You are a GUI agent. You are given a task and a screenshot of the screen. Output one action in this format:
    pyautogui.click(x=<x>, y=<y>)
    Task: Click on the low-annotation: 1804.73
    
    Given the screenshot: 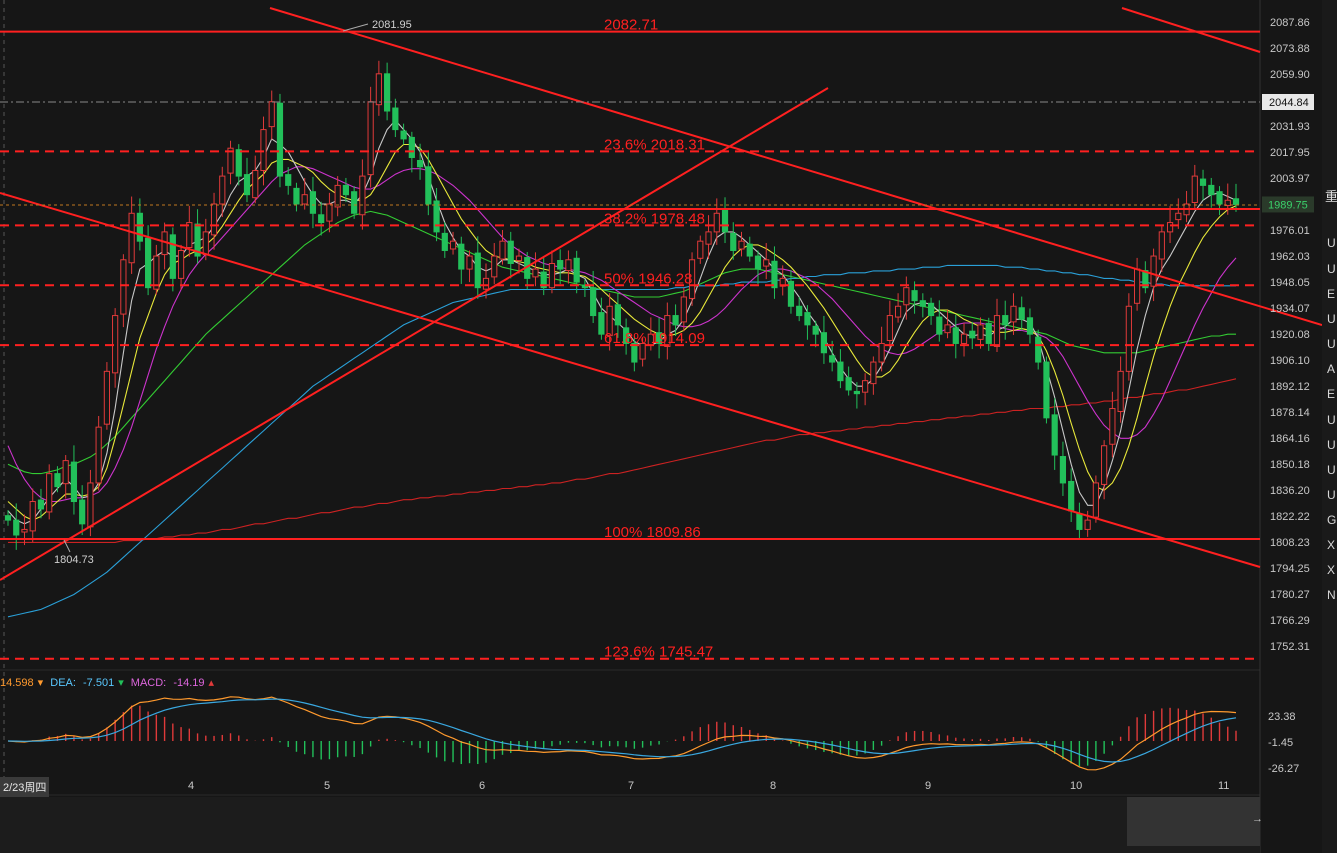 What is the action you would take?
    pyautogui.click(x=74, y=560)
    